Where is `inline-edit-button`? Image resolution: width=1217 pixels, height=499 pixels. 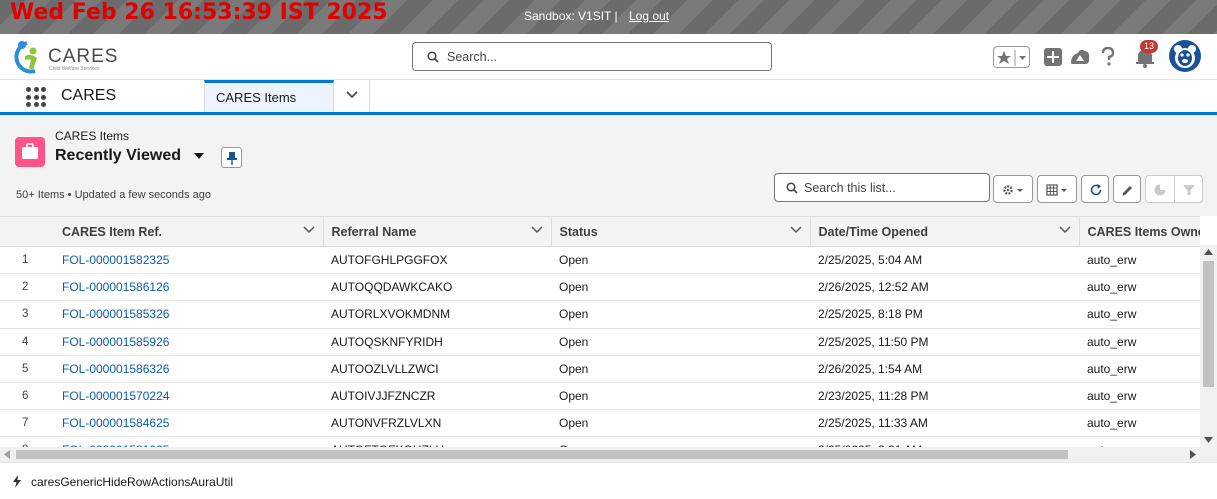
inline-edit-button is located at coordinates (1127, 189).